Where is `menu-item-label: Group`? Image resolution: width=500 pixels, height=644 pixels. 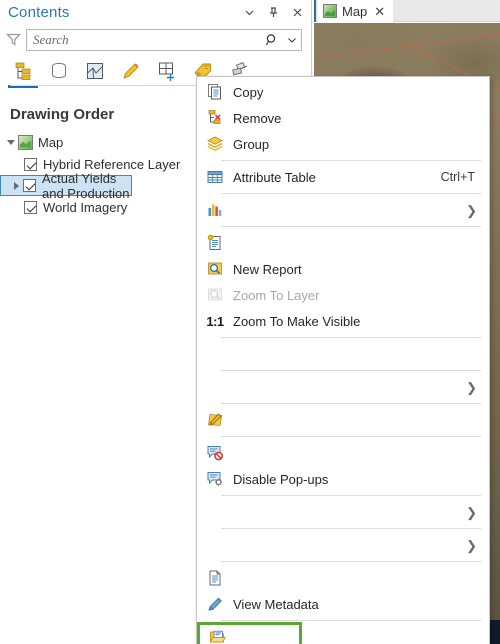
menu-item-label: Group is located at coordinates (251, 144).